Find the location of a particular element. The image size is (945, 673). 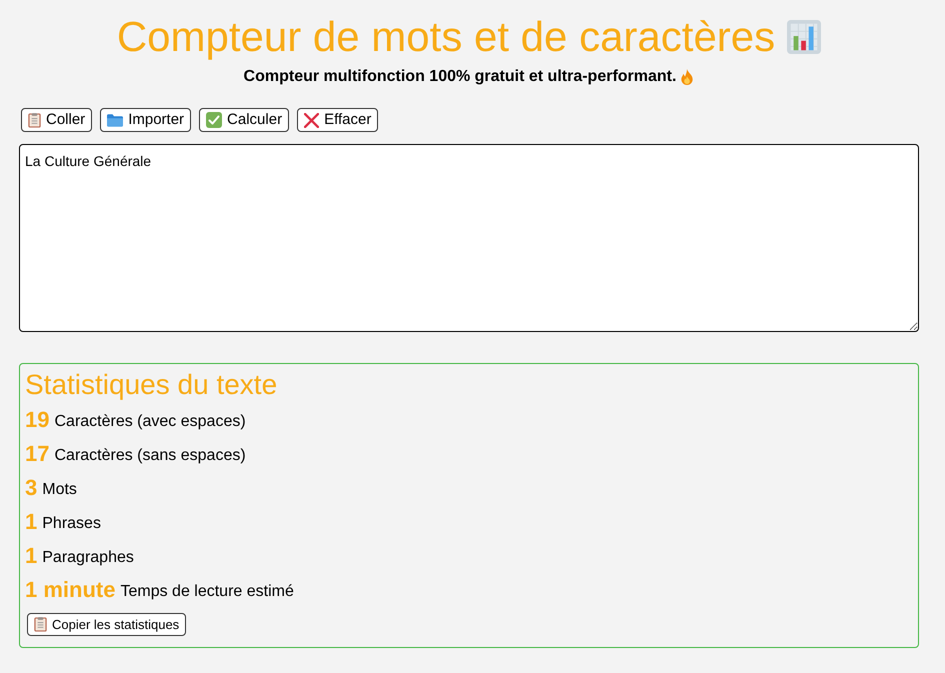

statistic-number: 19 is located at coordinates (37, 420).